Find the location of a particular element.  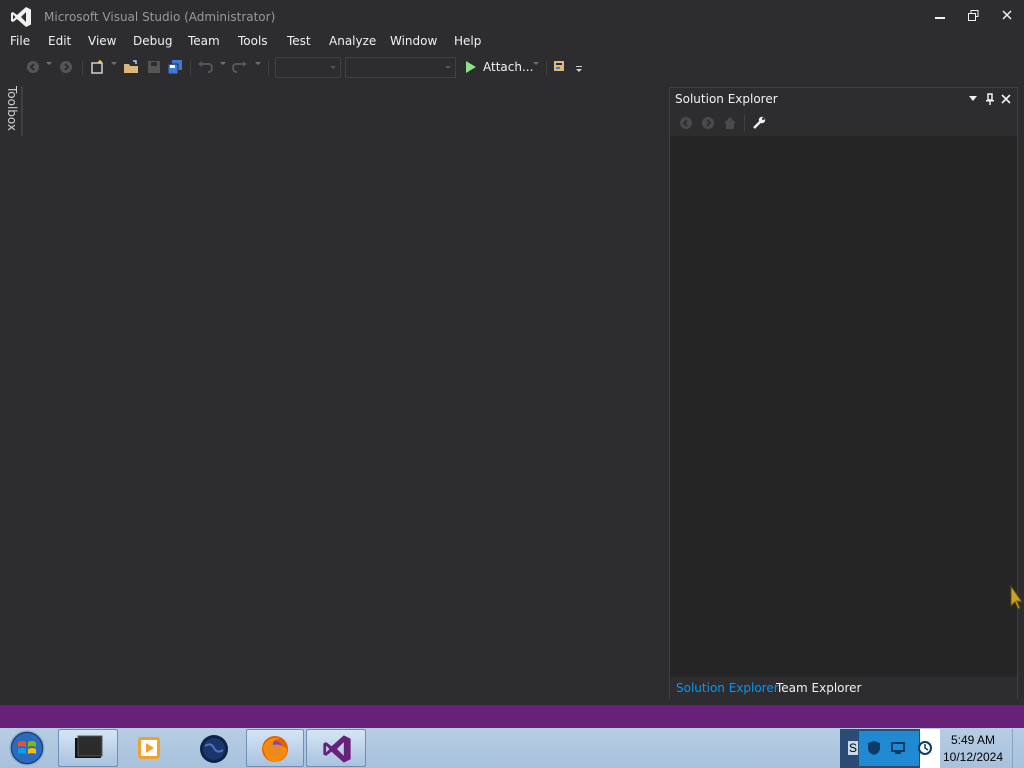

forward-button is located at coordinates (66, 67).